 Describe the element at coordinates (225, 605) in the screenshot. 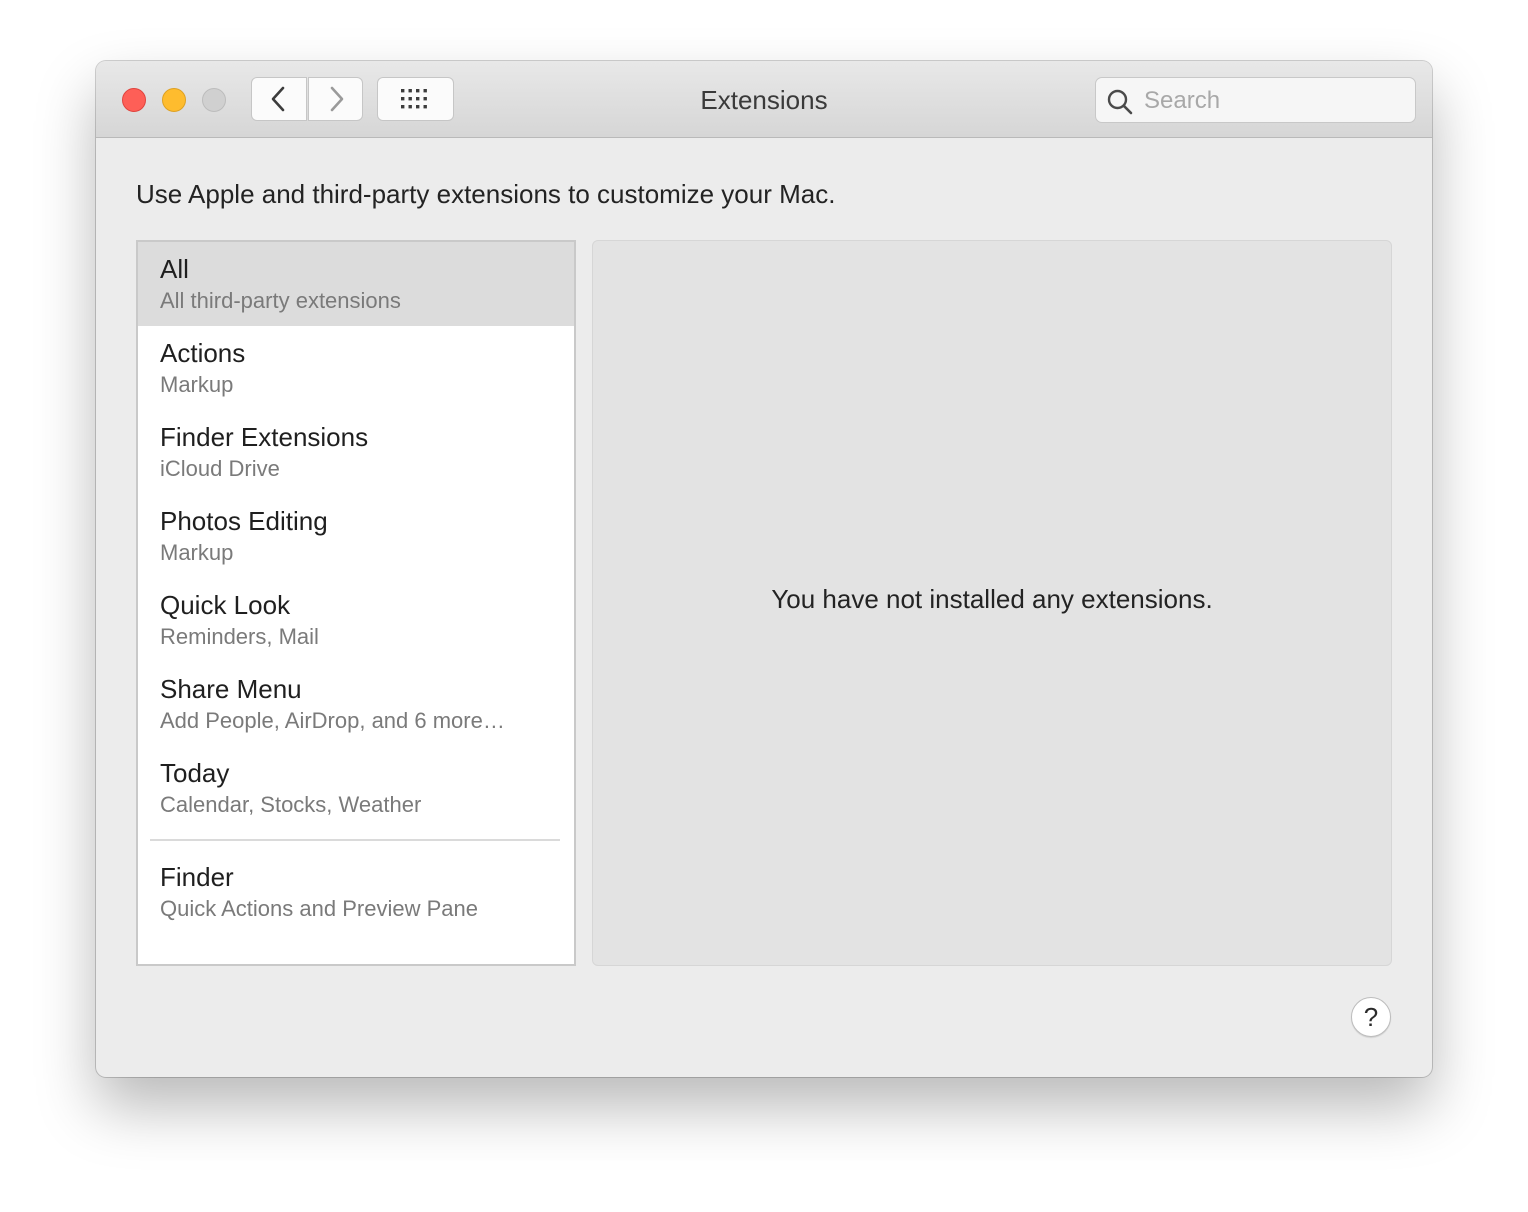

I see `sidebar-item-label: Quick Look` at that location.